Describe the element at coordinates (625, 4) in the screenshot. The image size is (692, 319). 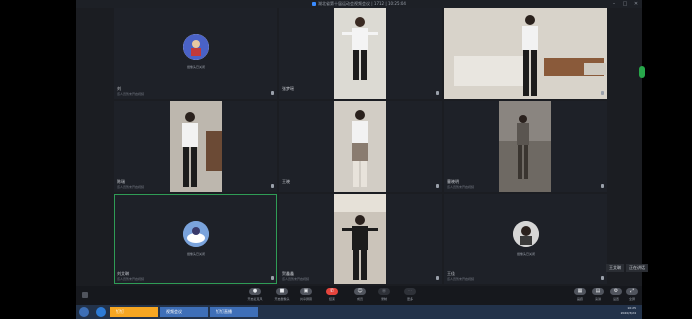
I see `maximize-icon: □` at that location.